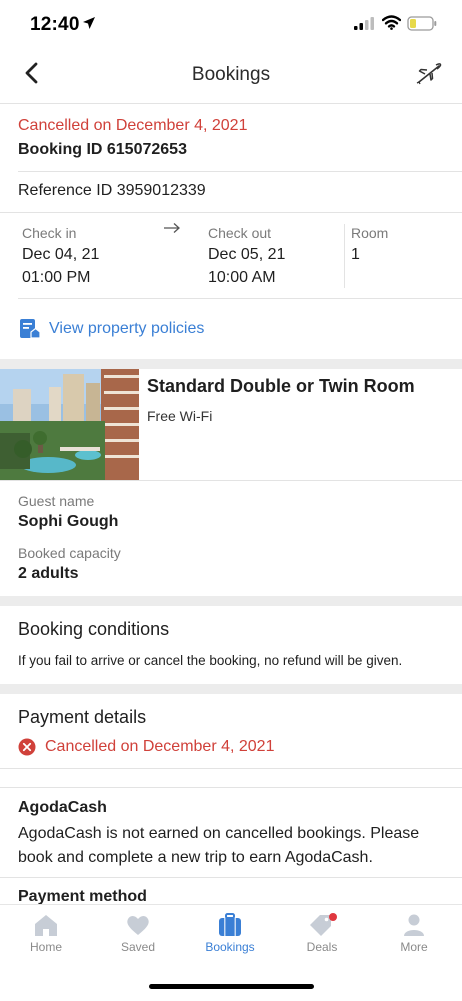  Describe the element at coordinates (429, 74) in the screenshot. I see `airplane-icon` at that location.